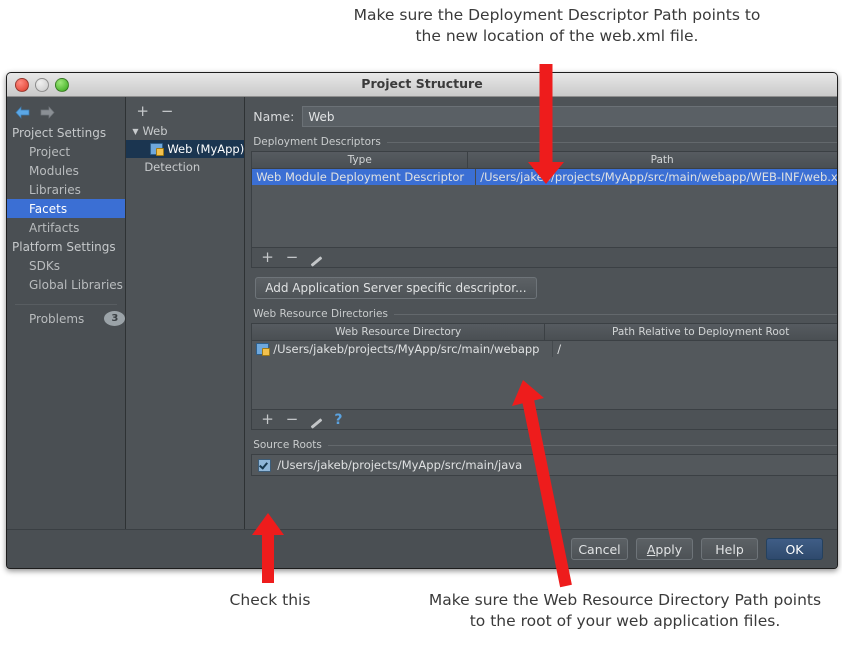  I want to click on annotation-check-this: Check this, so click(270, 600).